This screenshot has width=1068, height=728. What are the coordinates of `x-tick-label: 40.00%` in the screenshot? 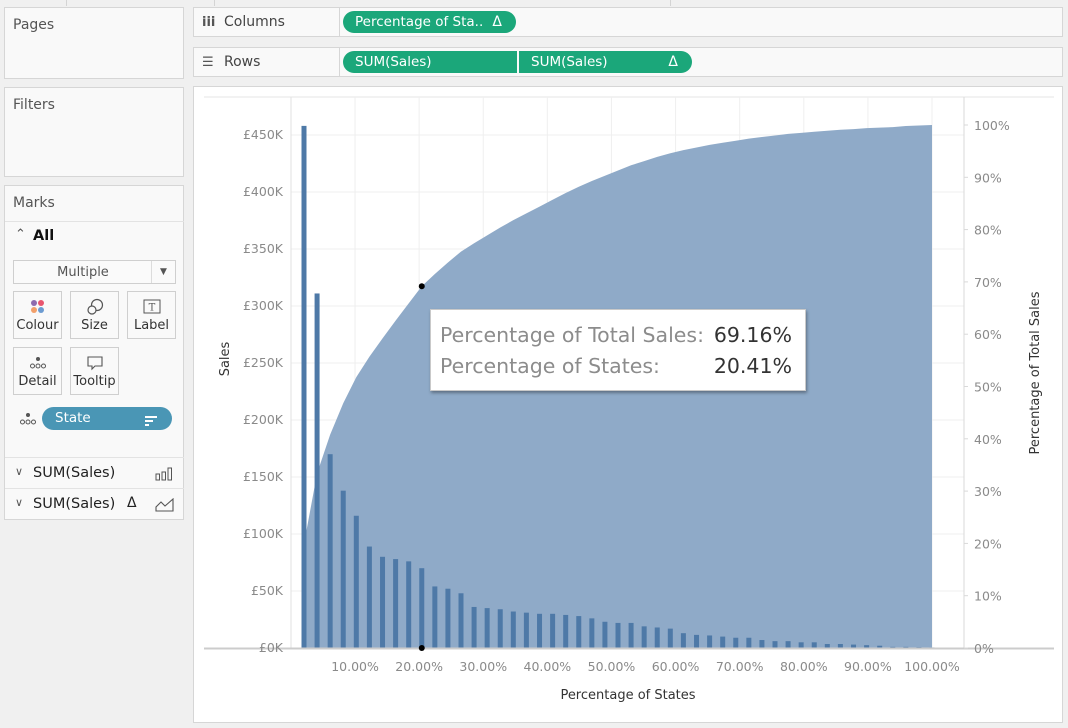 It's located at (548, 666).